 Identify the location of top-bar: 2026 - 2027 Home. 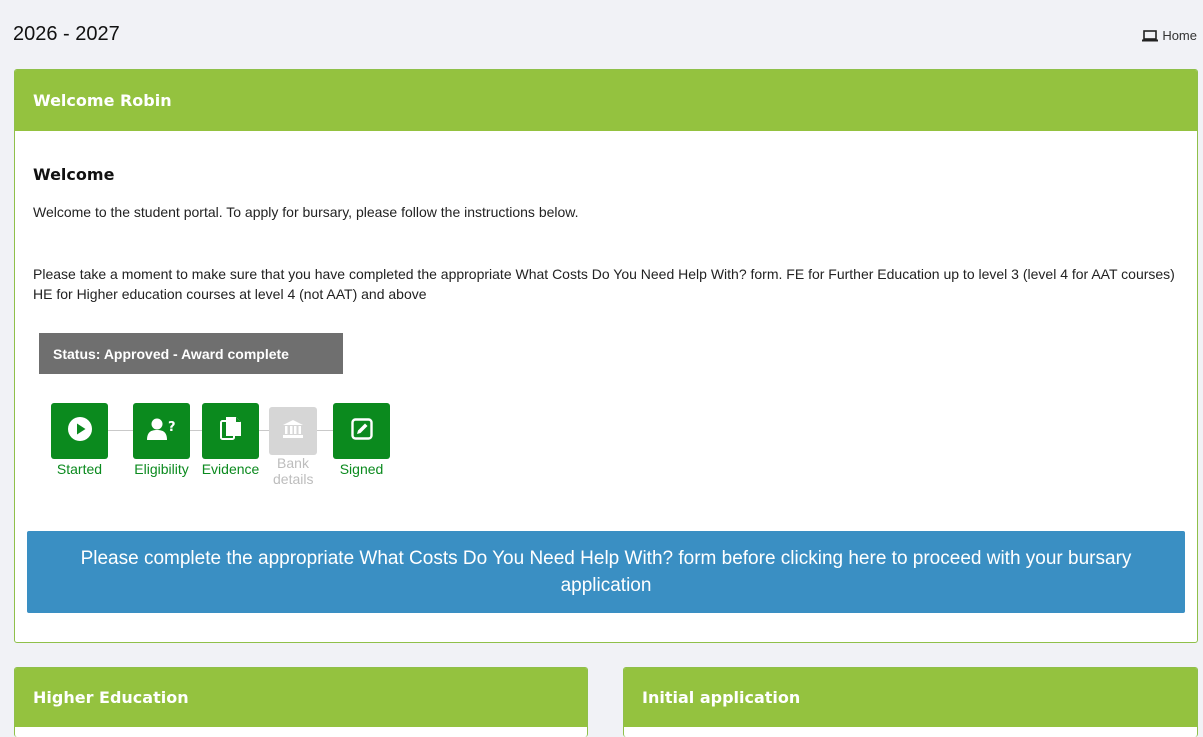
(601, 31).